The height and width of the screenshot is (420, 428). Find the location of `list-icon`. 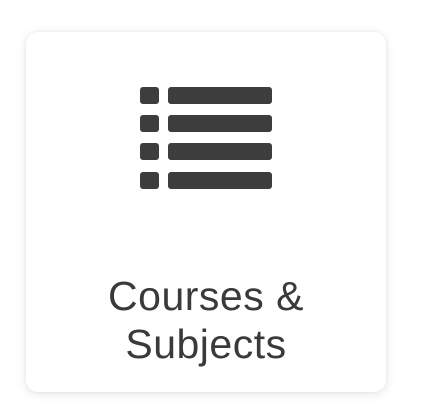

list-icon is located at coordinates (206, 138).